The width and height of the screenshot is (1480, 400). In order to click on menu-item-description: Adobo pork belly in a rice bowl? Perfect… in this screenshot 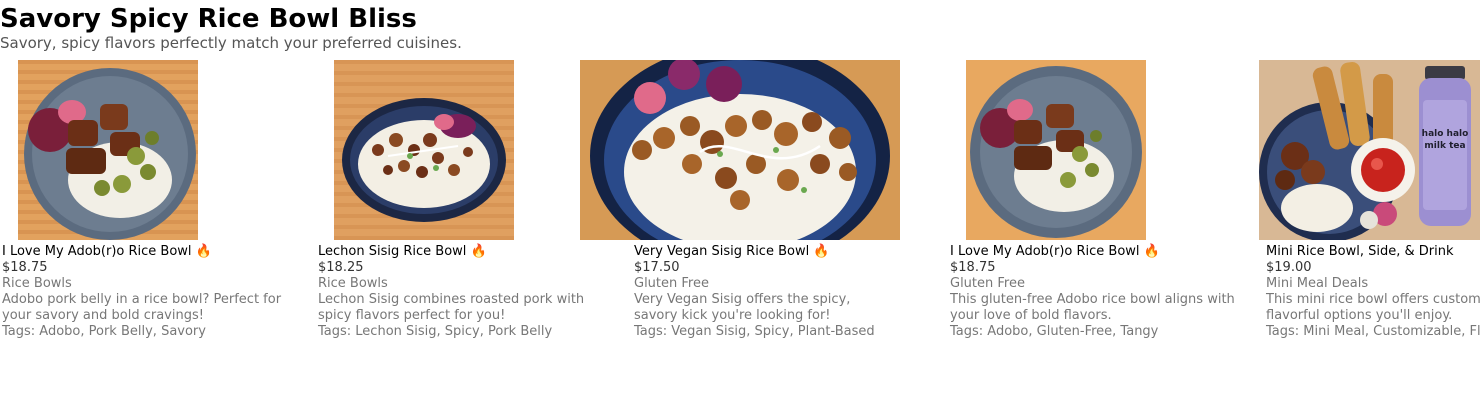, I will do `click(142, 307)`.